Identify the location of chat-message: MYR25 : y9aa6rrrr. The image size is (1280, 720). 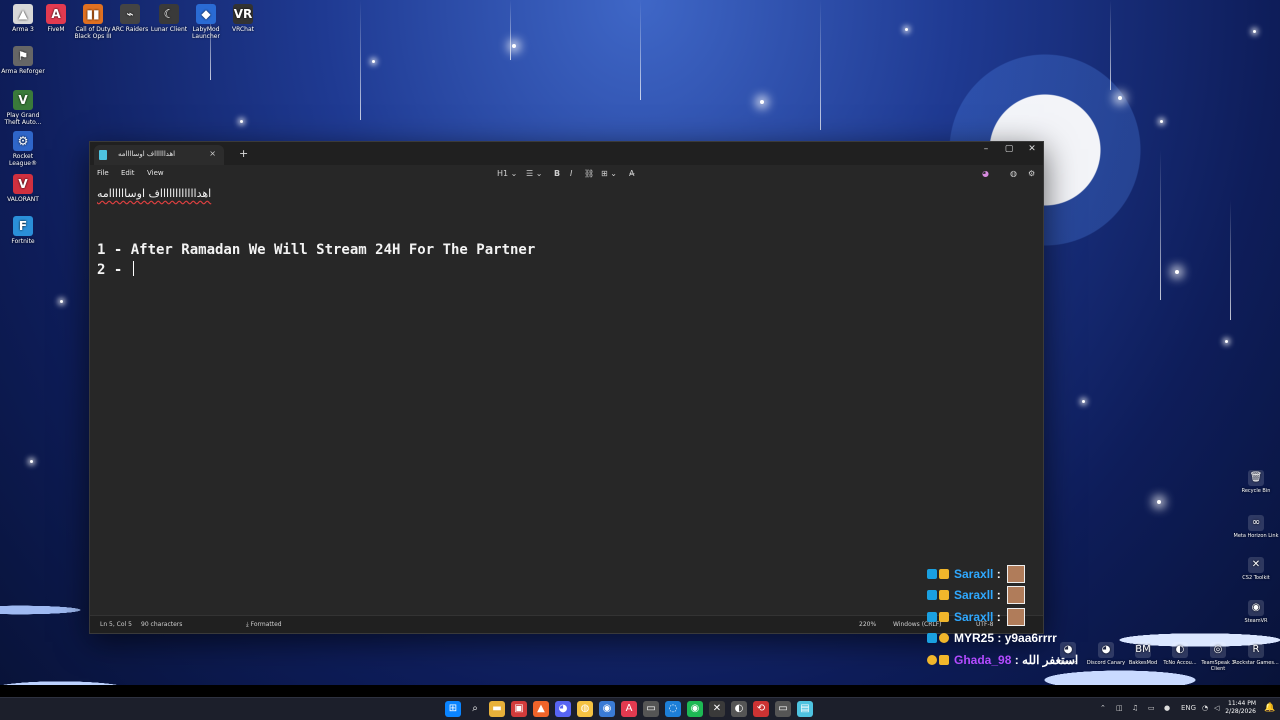
(992, 638).